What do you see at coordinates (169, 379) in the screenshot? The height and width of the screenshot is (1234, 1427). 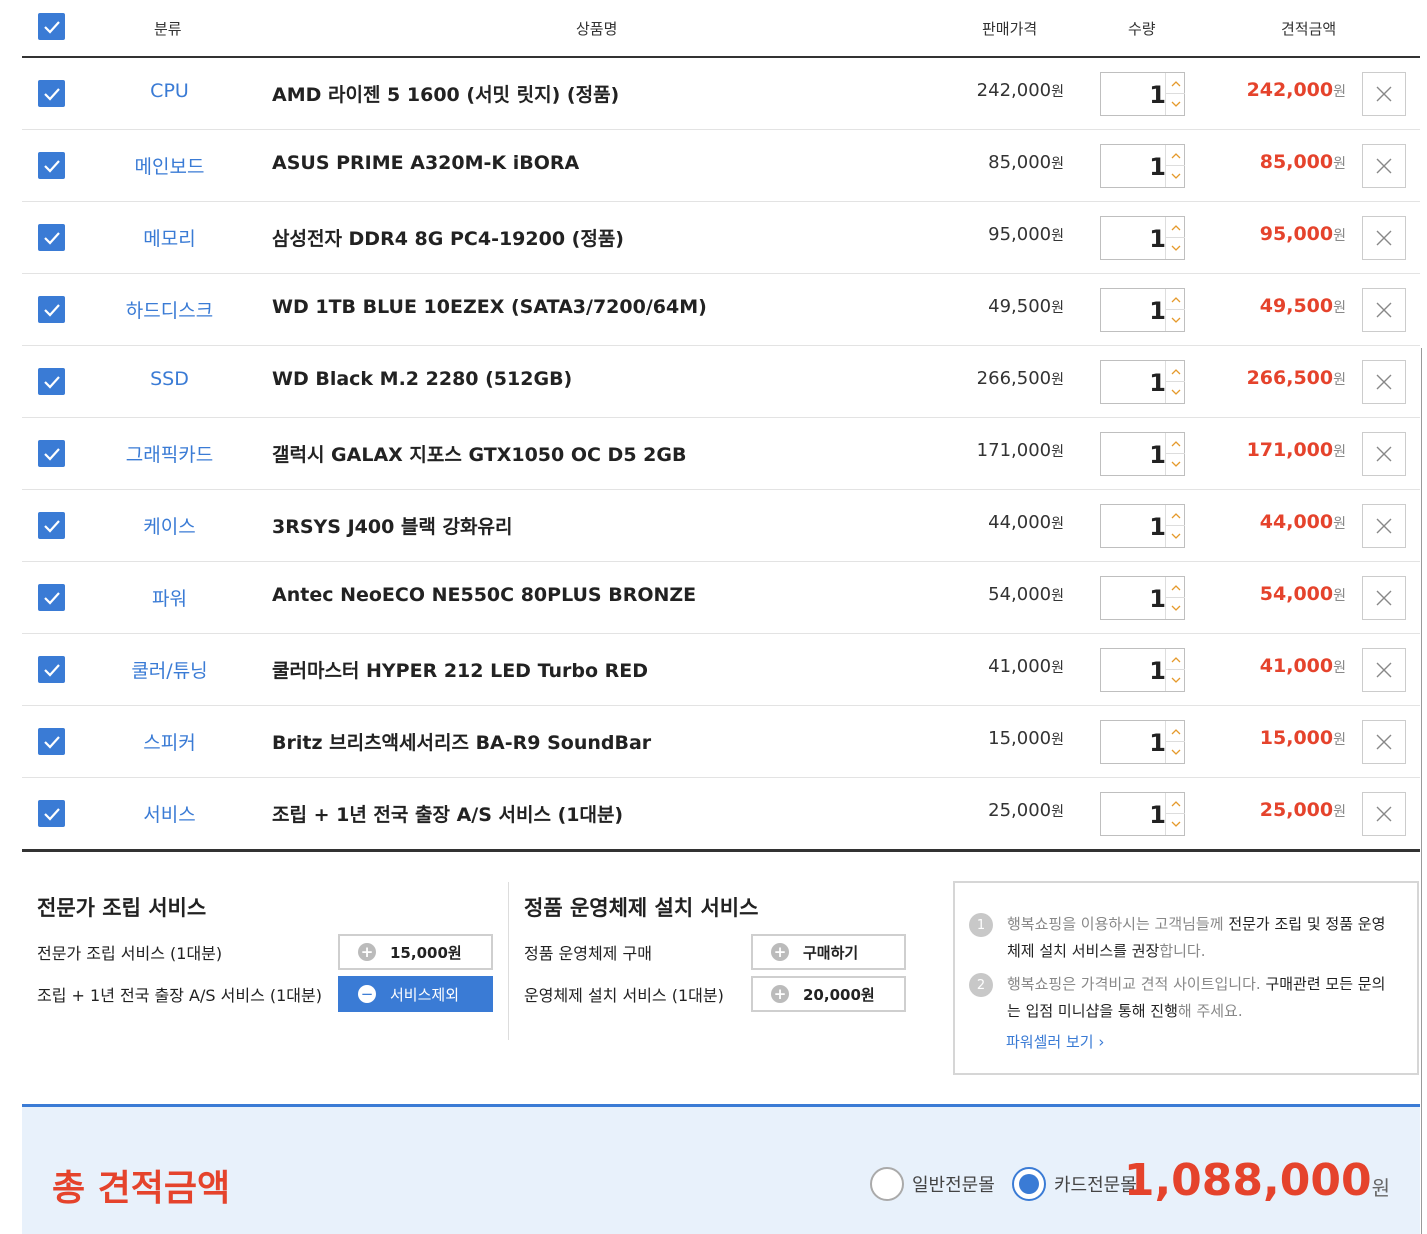 I see `row-category: SSD` at bounding box center [169, 379].